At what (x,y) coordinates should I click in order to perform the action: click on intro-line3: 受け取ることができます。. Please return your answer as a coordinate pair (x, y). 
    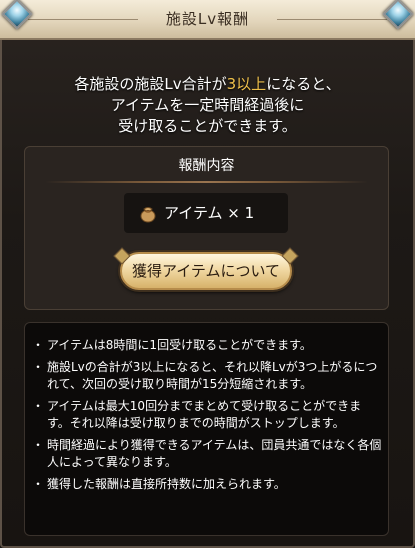
    Looking at the image, I should click on (207, 126).